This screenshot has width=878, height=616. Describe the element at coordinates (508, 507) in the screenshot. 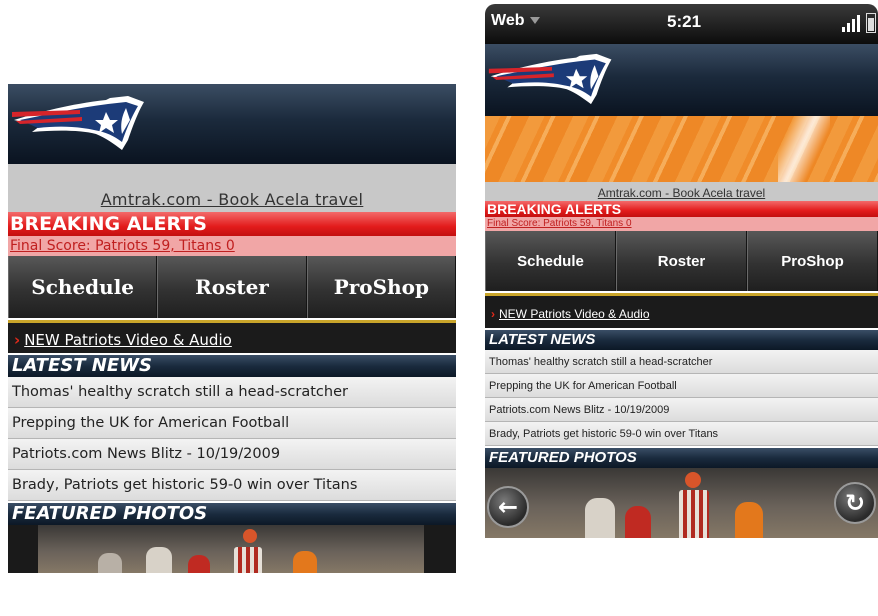

I see `back-arrow-icon: ←` at that location.